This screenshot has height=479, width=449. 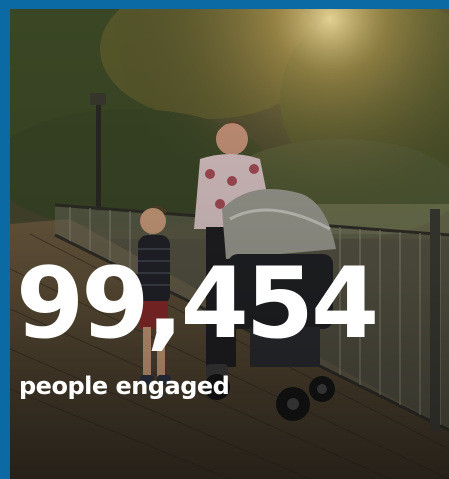 I want to click on stat-label: people engaged, so click(x=124, y=386).